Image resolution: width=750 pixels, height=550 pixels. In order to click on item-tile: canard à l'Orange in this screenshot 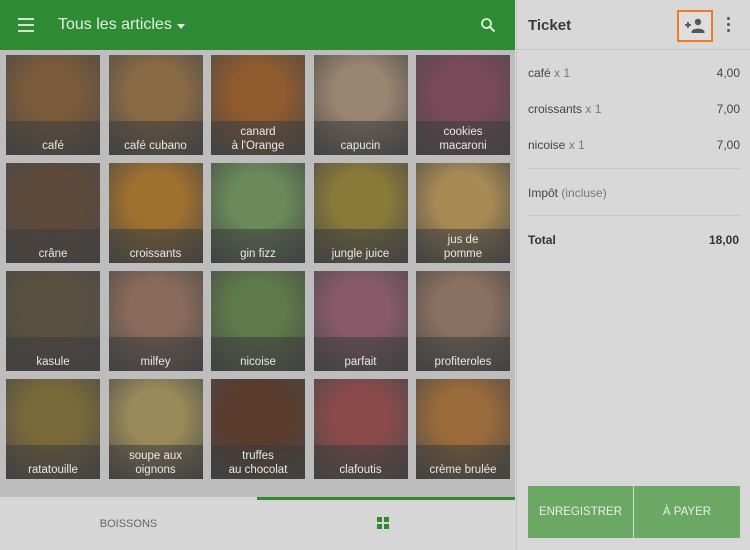, I will do `click(258, 105)`.